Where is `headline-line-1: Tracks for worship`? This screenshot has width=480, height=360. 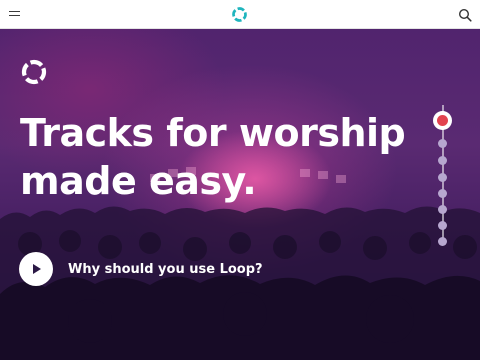
headline-line-1: Tracks for worship is located at coordinates (213, 133).